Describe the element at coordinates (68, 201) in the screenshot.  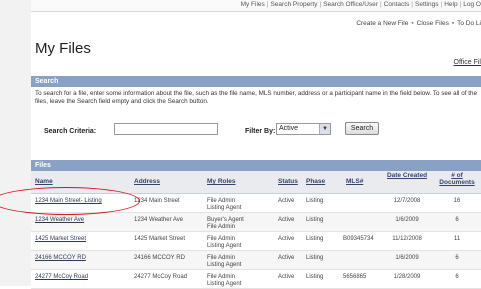
I see `file-name-link: 1234 Main Street- Listing` at that location.